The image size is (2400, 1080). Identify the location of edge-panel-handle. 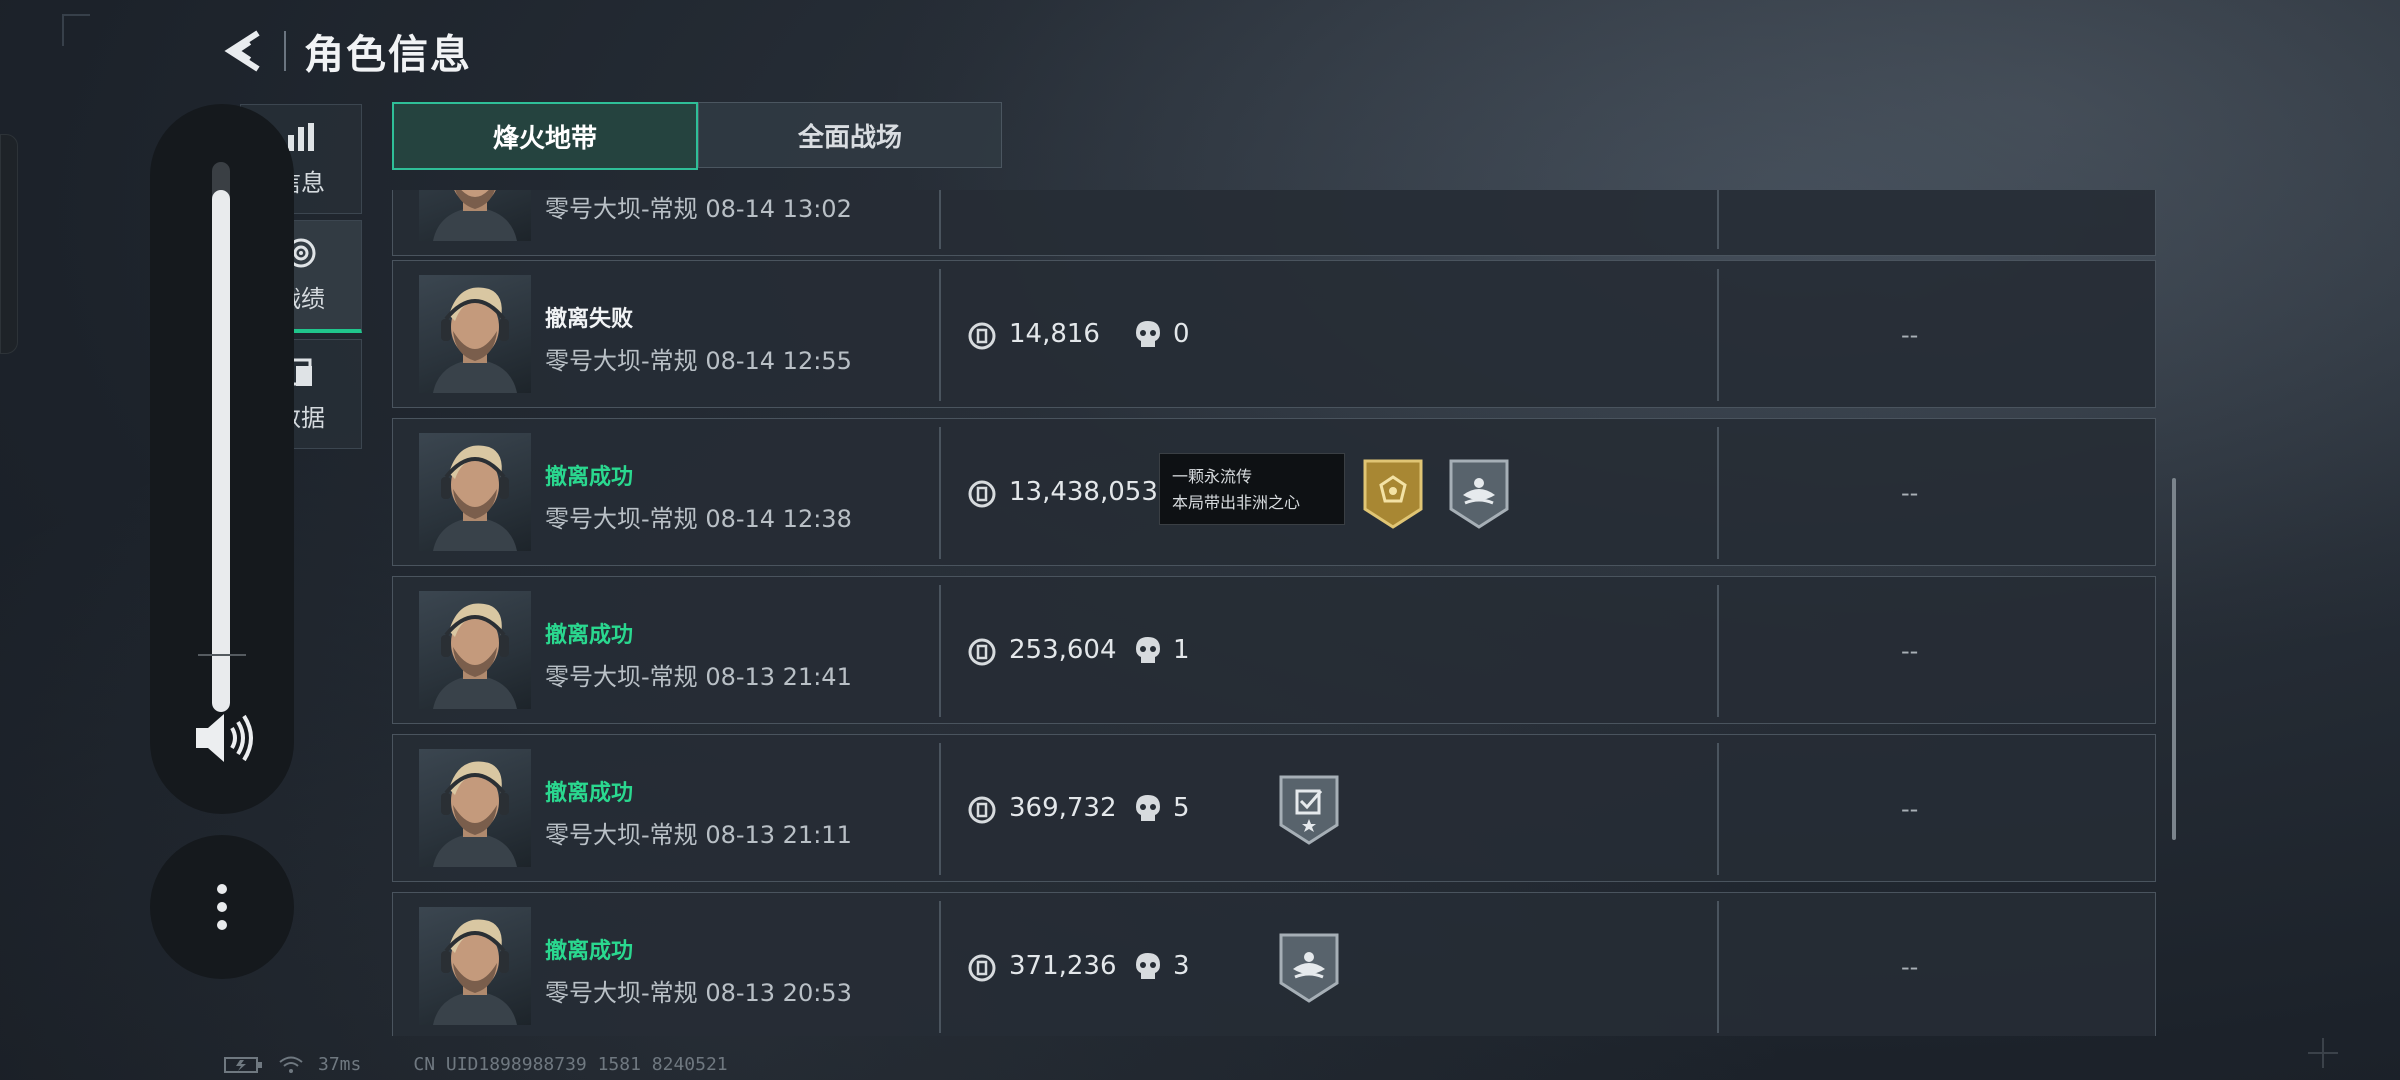
(9, 244).